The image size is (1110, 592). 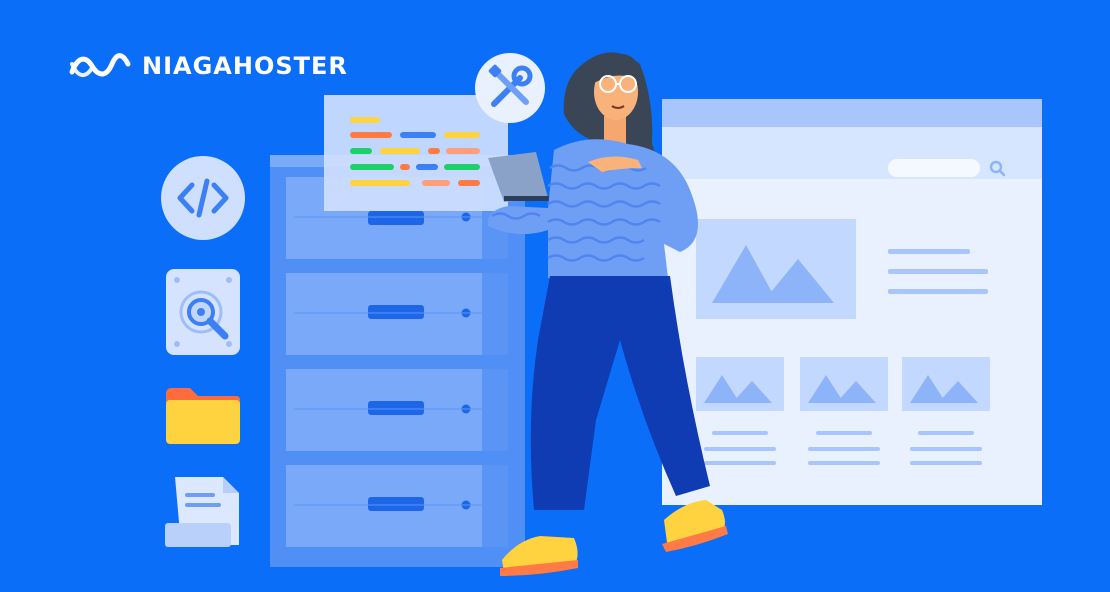 What do you see at coordinates (203, 312) in the screenshot?
I see `hard-drive-search-icon` at bounding box center [203, 312].